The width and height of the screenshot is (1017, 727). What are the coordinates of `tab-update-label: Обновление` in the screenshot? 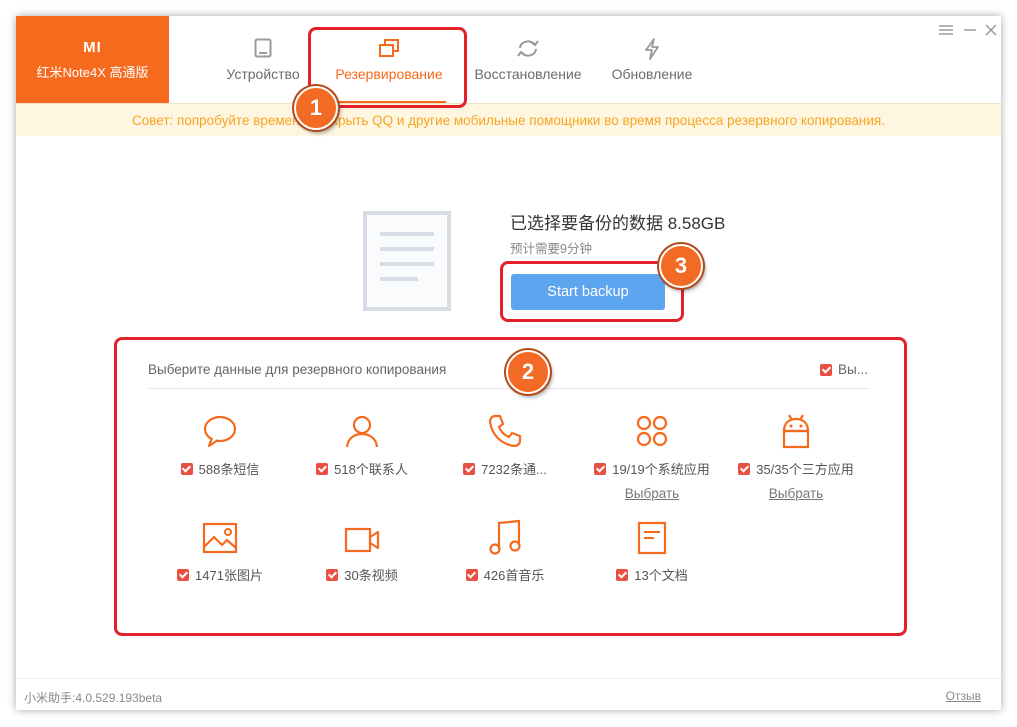 It's located at (652, 74).